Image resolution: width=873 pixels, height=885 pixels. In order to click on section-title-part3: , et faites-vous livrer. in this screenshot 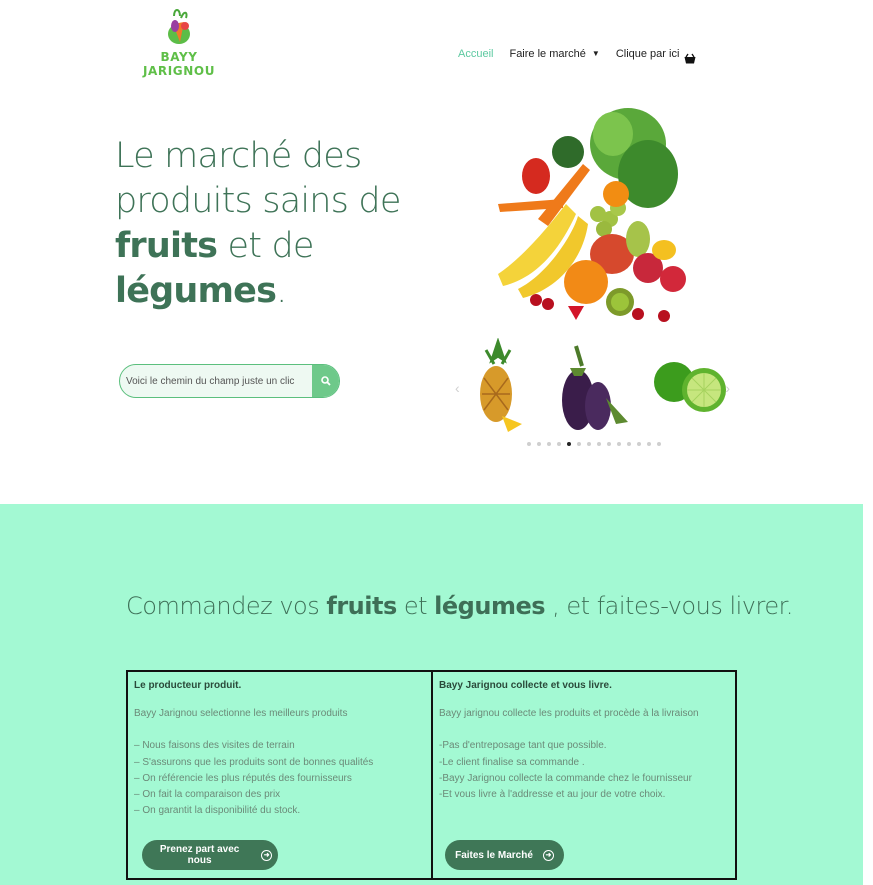, I will do `click(669, 606)`.